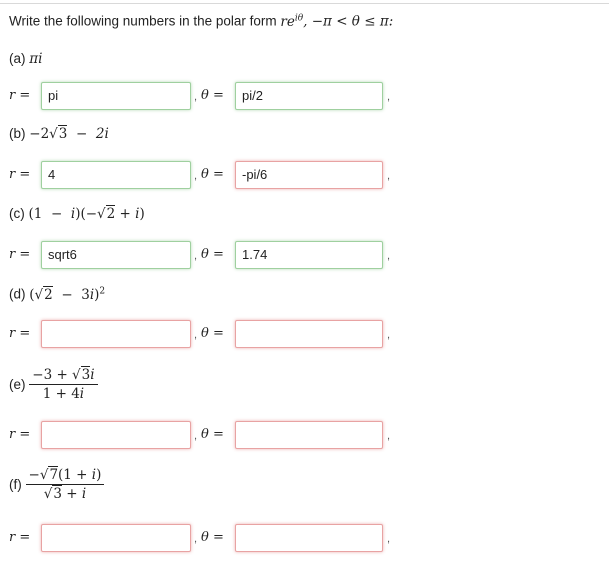 The width and height of the screenshot is (609, 567). I want to click on question-e: (e) −3 + √3i 1 + 4i, so click(53, 384).